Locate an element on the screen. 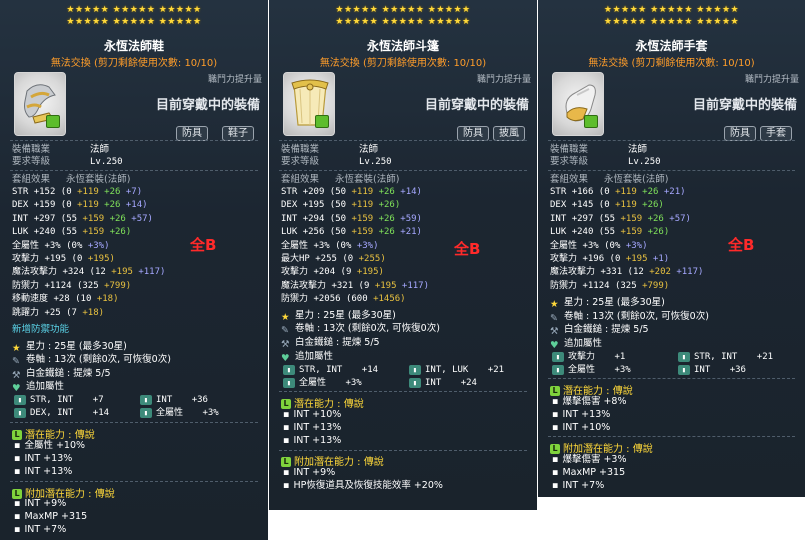 The image size is (805, 540). stat-part: (55 is located at coordinates (607, 232).